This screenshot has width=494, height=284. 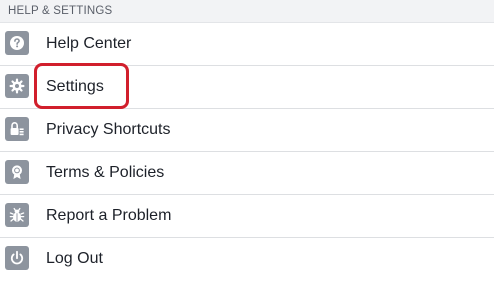 What do you see at coordinates (109, 215) in the screenshot?
I see `report-problem-label: Report a Problem` at bounding box center [109, 215].